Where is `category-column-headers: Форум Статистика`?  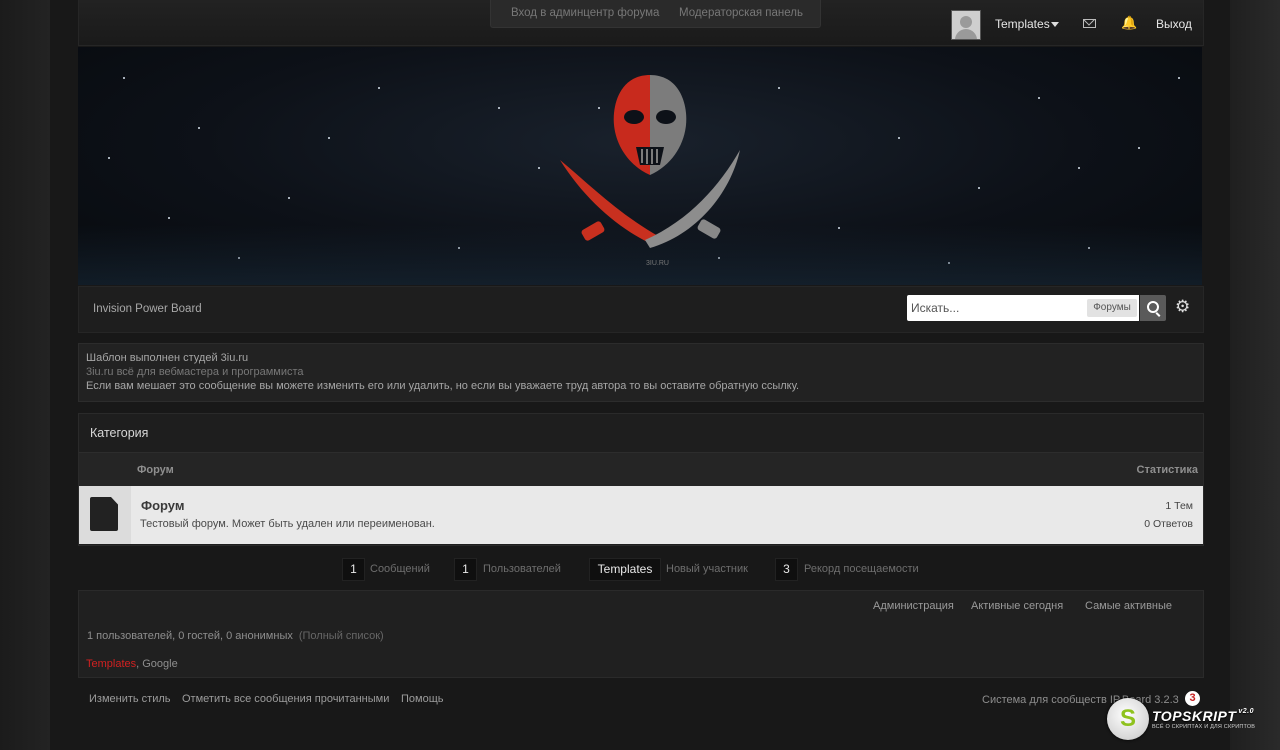
category-column-headers: Форум Статистика is located at coordinates (641, 469).